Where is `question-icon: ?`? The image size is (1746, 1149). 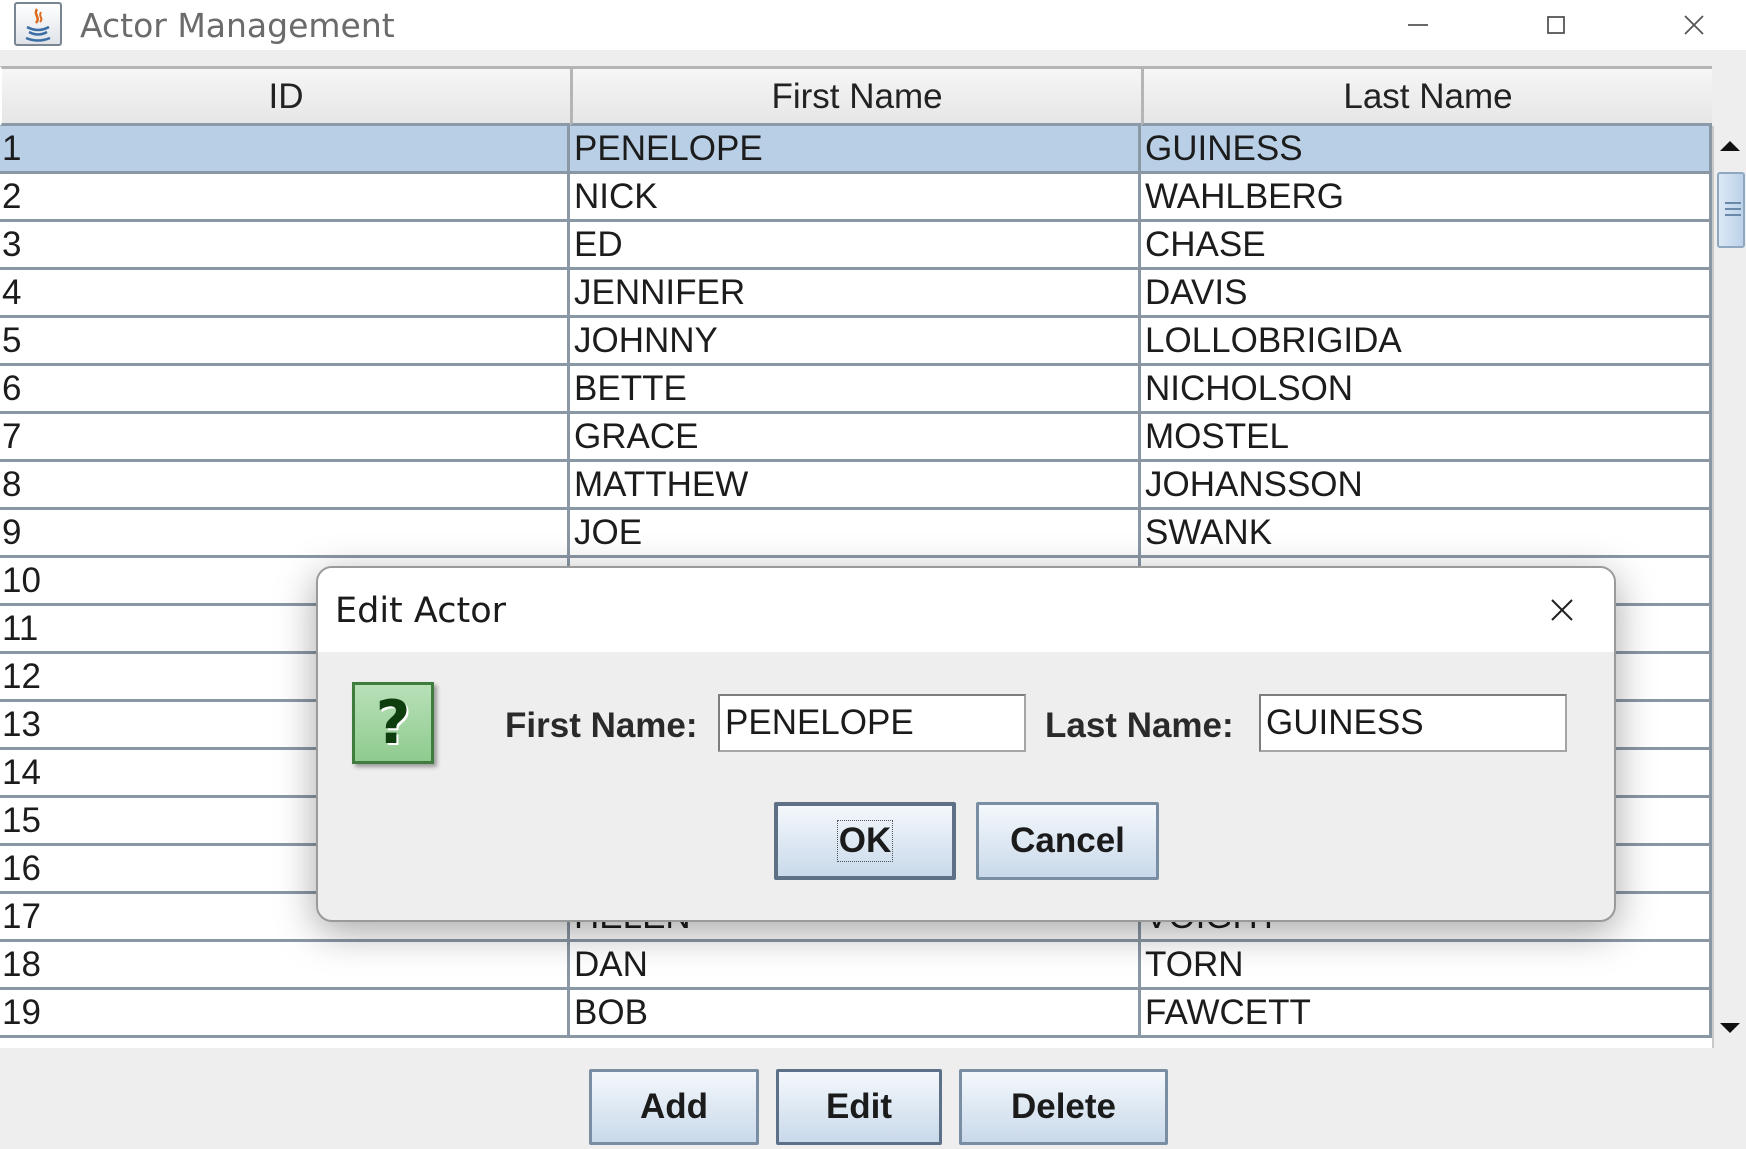
question-icon: ? is located at coordinates (393, 723).